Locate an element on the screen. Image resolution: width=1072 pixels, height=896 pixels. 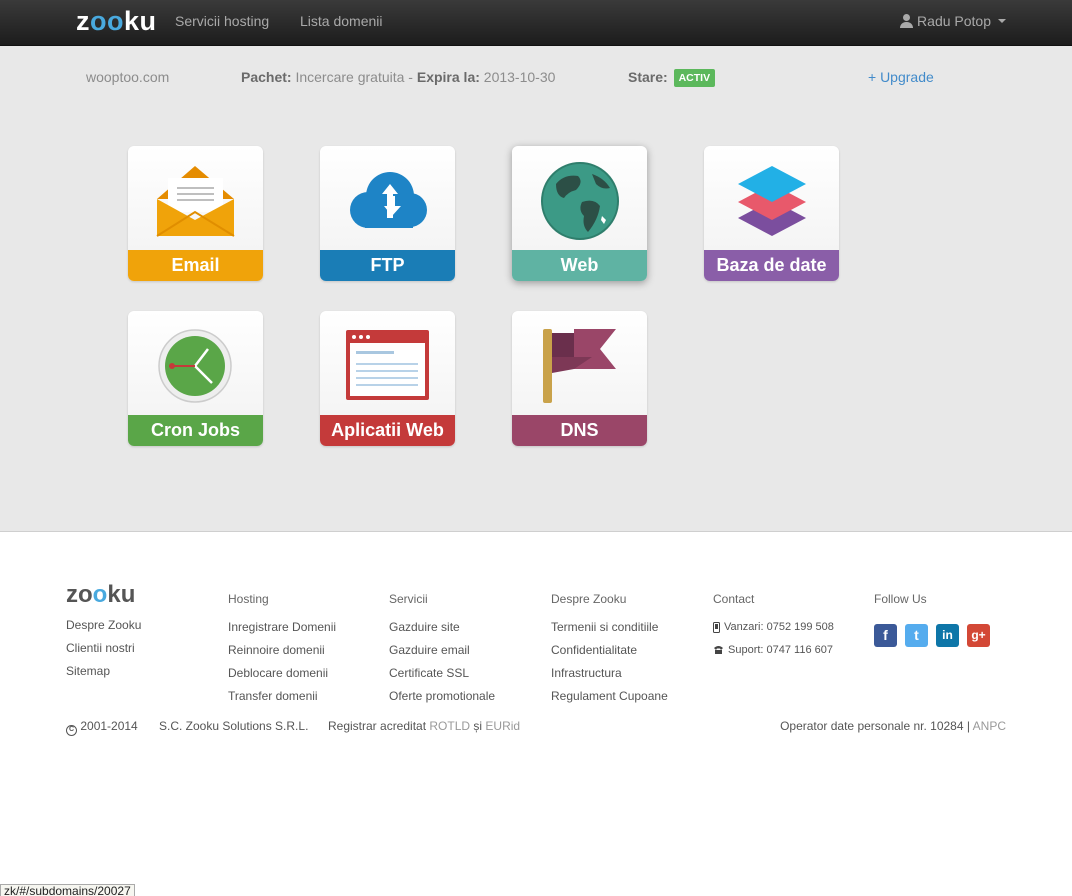
tile-ftp: FTP is located at coordinates (387, 213).